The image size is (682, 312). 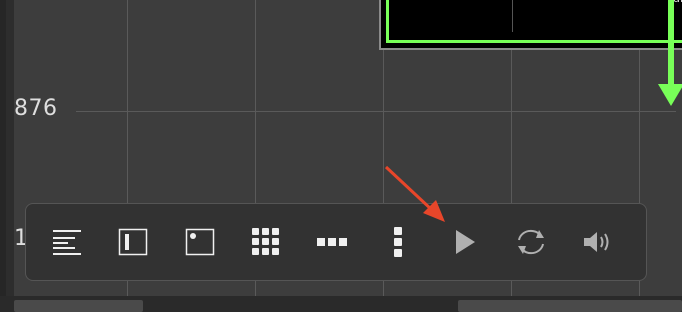 I want to click on row-label: 876, so click(x=36, y=108).